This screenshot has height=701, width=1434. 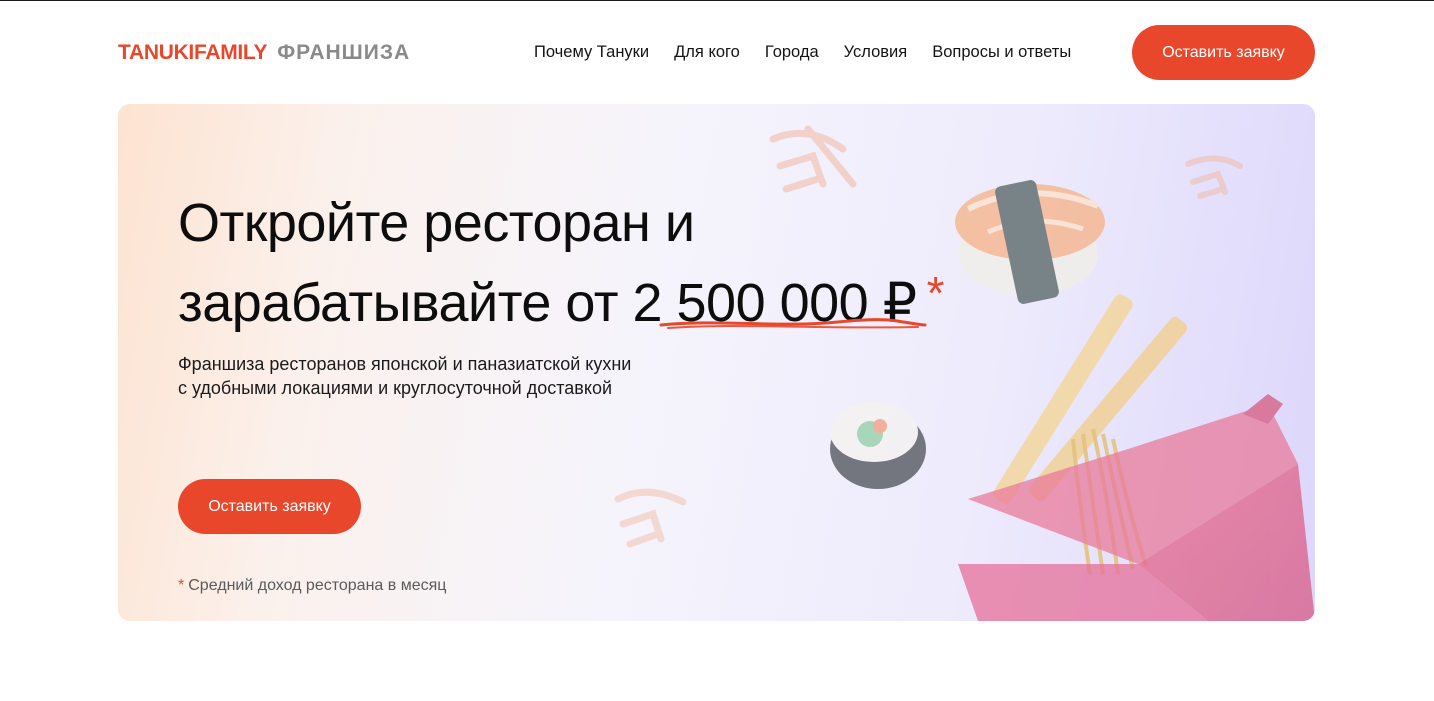 I want to click on noodle-box-icon, so click(x=1136, y=507).